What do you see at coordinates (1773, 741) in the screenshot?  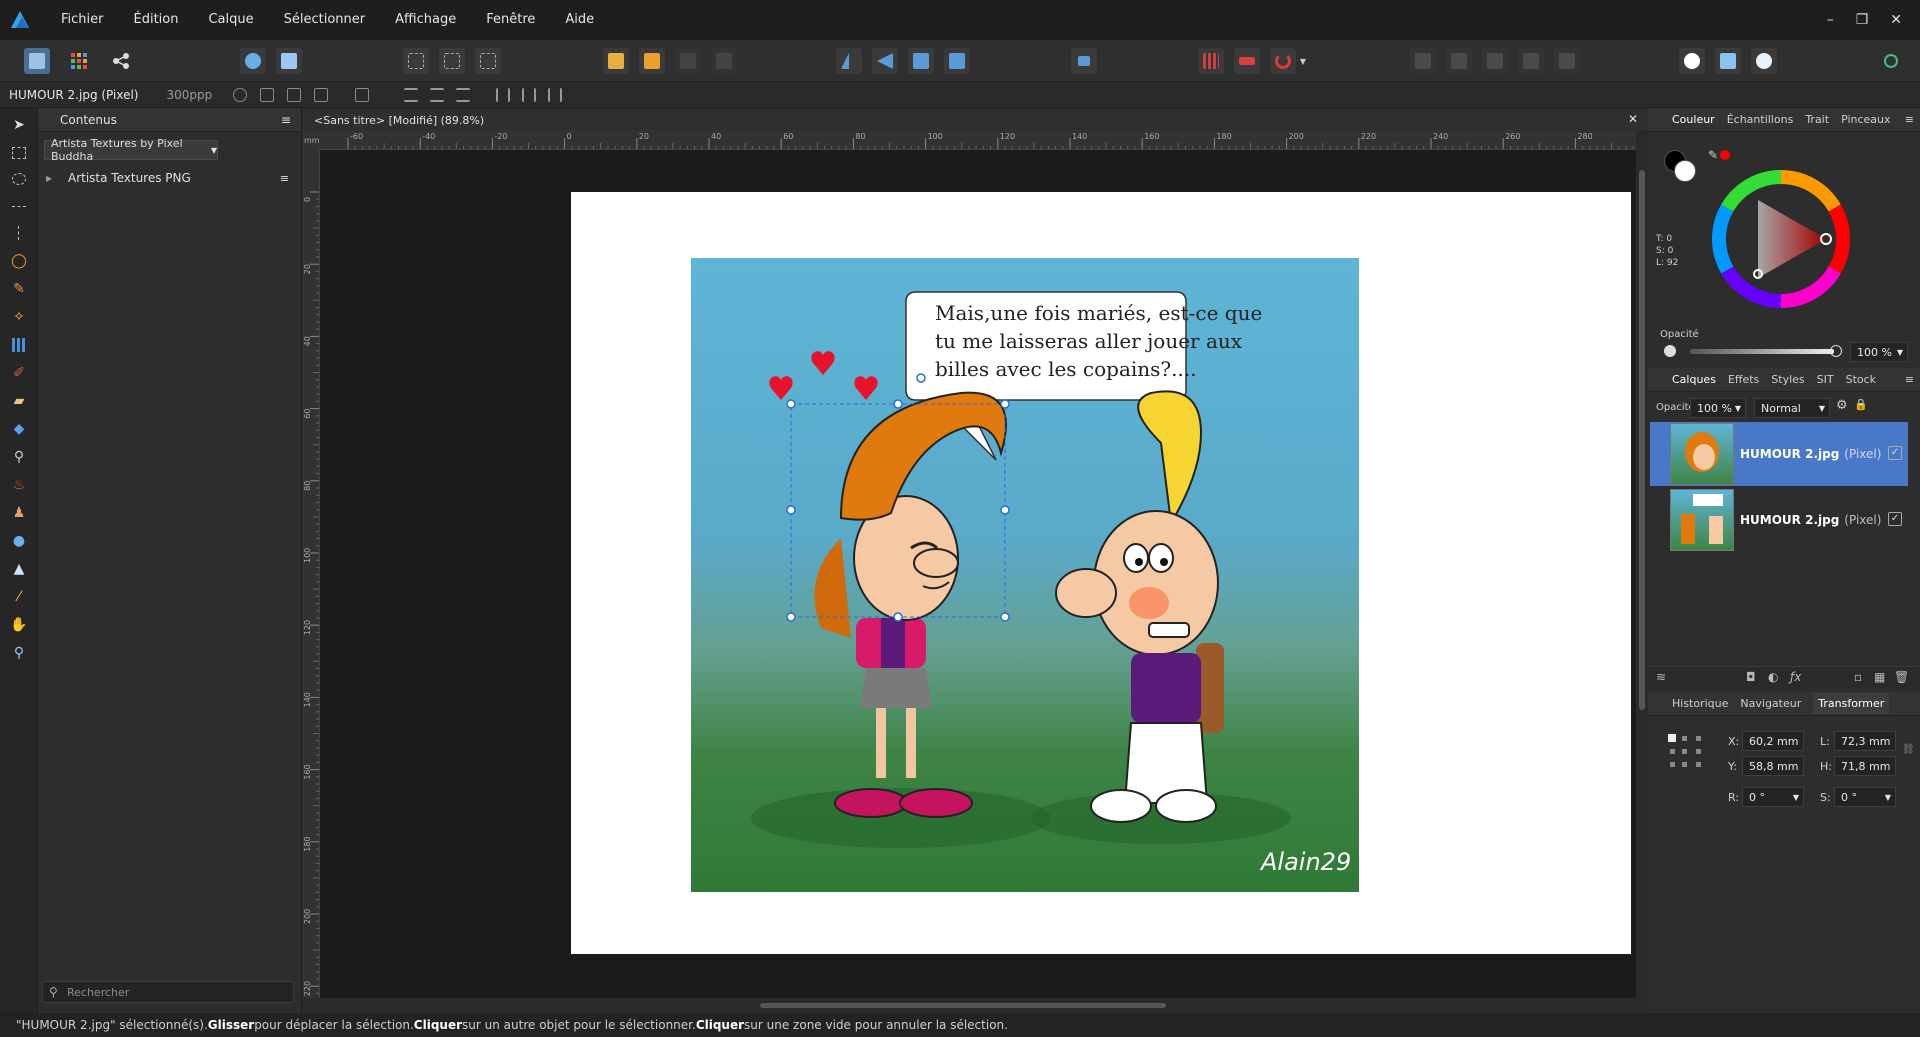 I see `transform-x-field: 60,2 mm` at bounding box center [1773, 741].